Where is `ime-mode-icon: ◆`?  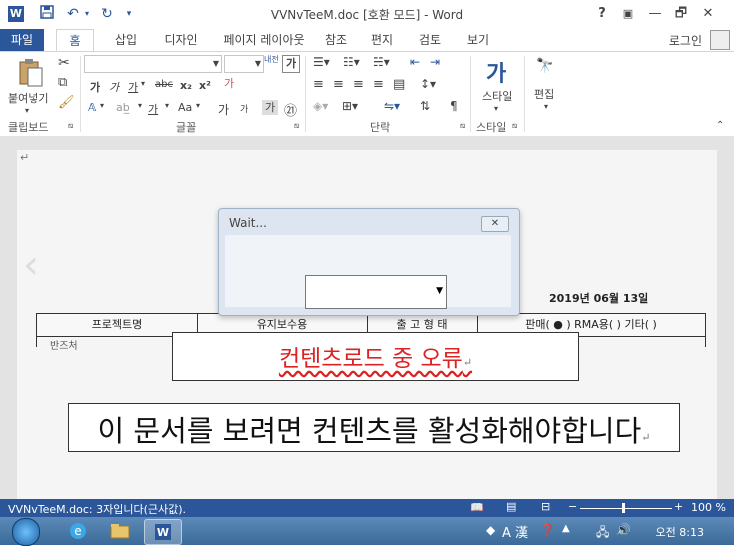
ime-mode-icon: ◆ is located at coordinates (490, 530).